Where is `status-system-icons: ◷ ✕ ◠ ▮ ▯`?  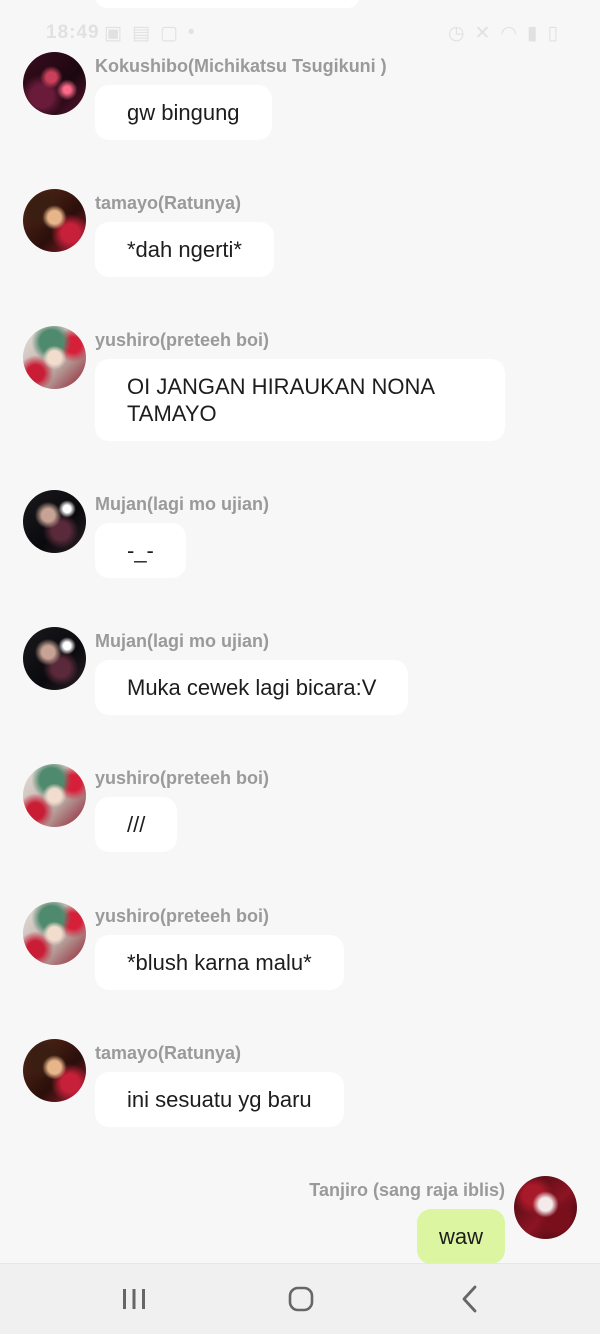 status-system-icons: ◷ ✕ ◠ ▮ ▯ is located at coordinates (503, 33).